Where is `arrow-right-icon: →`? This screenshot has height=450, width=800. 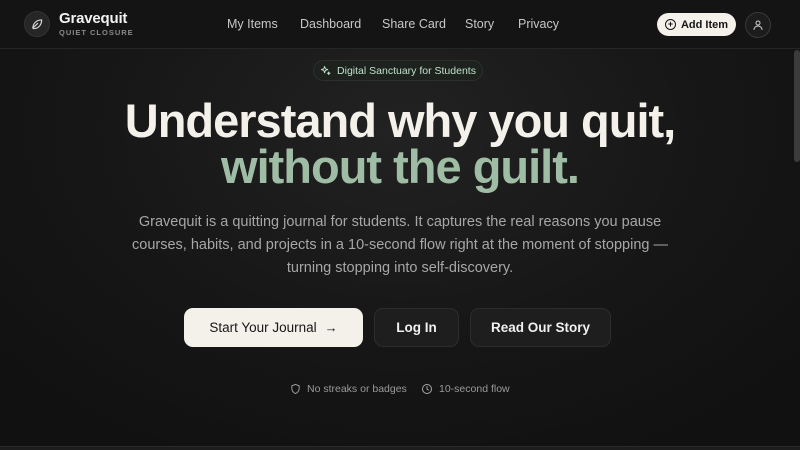
arrow-right-icon: → is located at coordinates (331, 327).